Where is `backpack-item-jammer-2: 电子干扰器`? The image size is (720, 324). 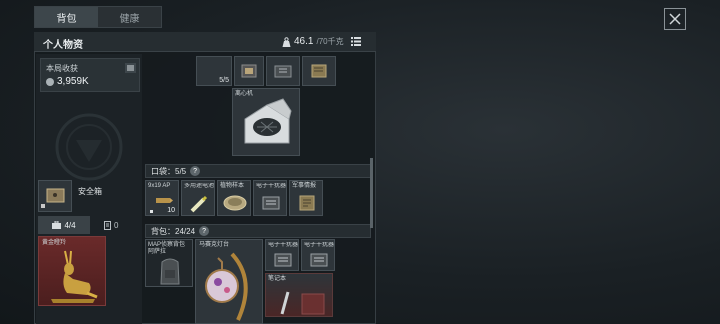 backpack-item-jammer-2: 电子干扰器 is located at coordinates (318, 255).